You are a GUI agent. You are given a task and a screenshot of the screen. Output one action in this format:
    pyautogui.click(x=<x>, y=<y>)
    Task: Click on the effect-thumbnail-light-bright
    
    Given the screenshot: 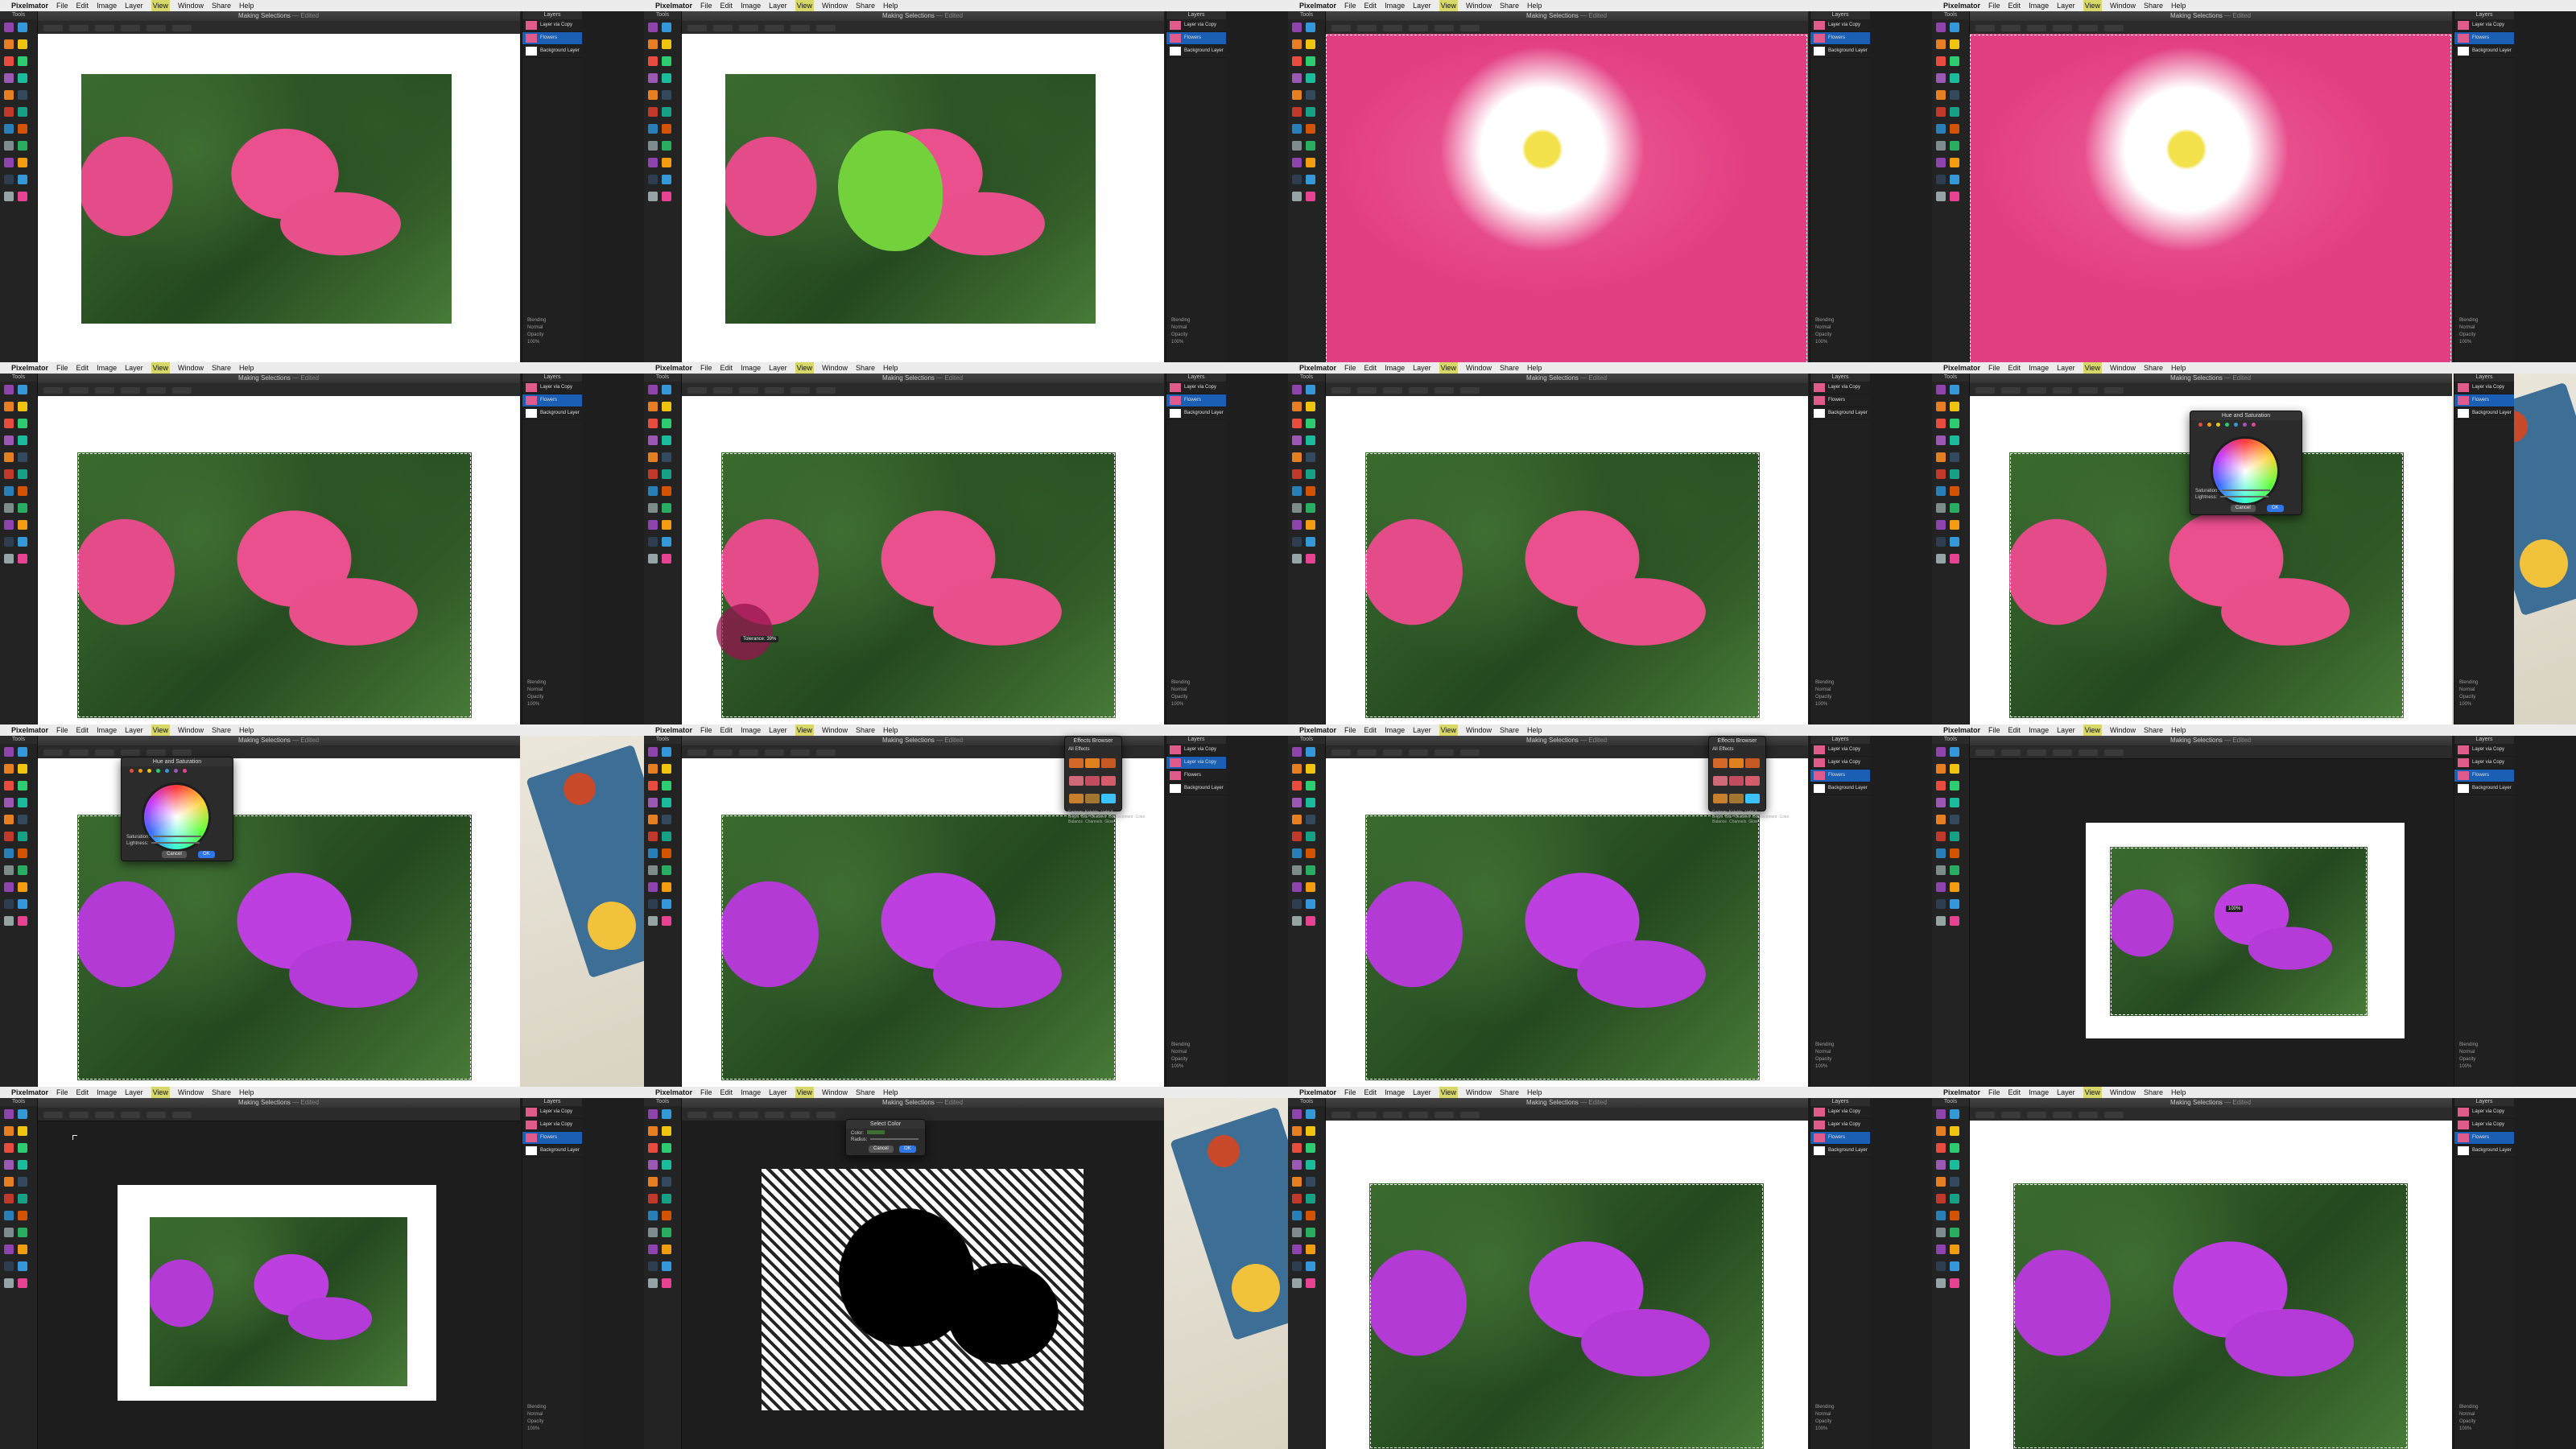 What is the action you would take?
    pyautogui.click(x=1752, y=763)
    